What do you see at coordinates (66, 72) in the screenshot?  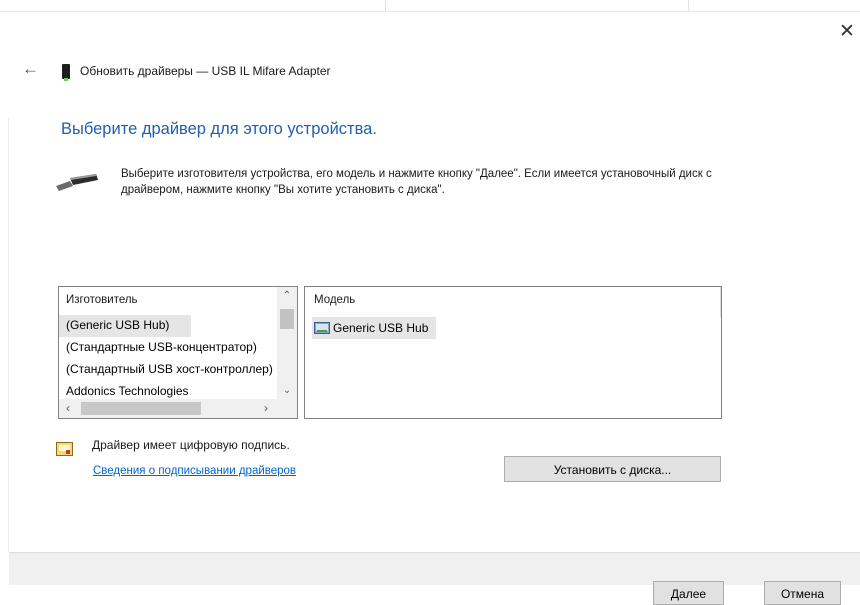 I see `usb-device-icon` at bounding box center [66, 72].